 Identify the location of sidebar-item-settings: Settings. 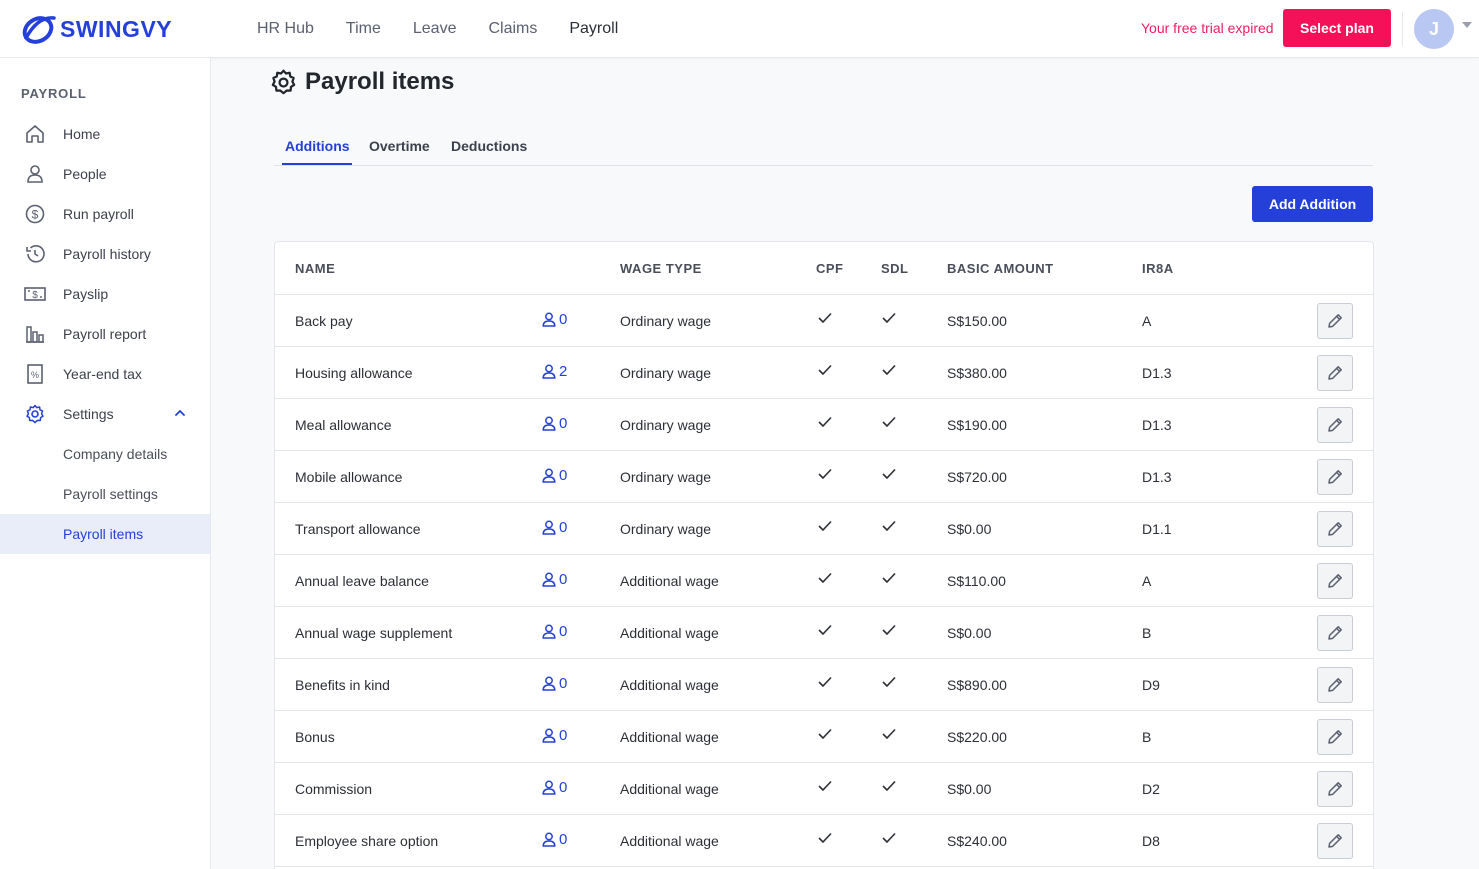
(105, 414).